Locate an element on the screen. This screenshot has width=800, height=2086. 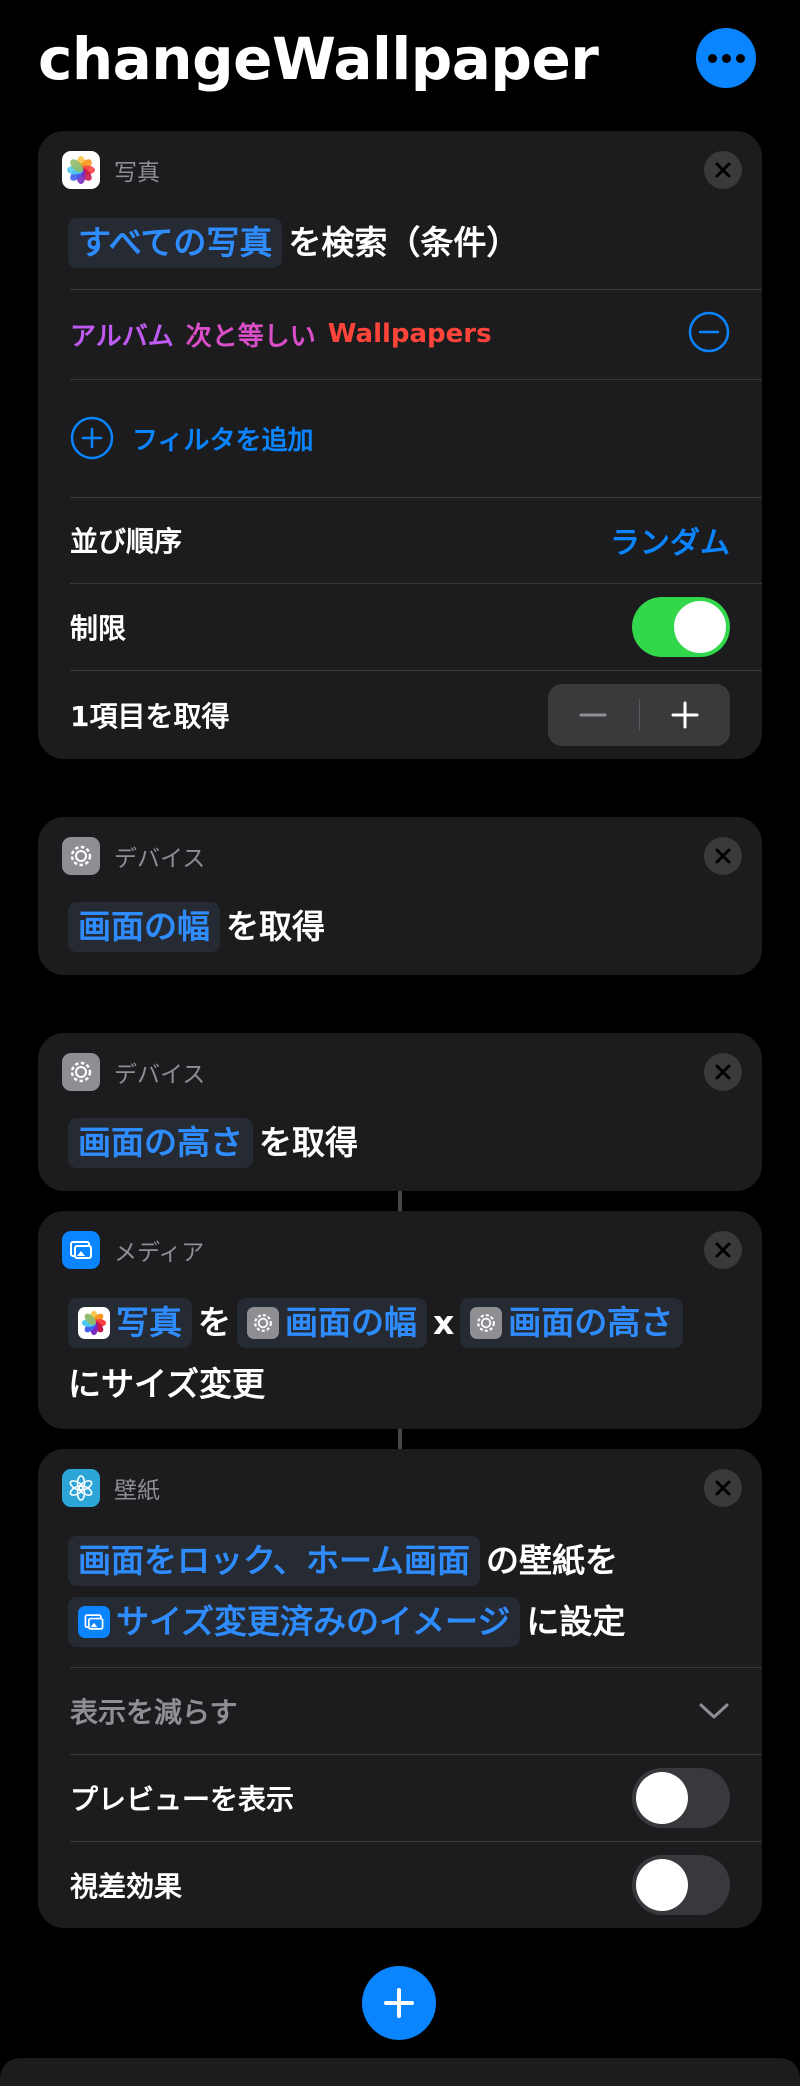
screen-width-variable-token: 画面の幅 is located at coordinates (332, 1322).